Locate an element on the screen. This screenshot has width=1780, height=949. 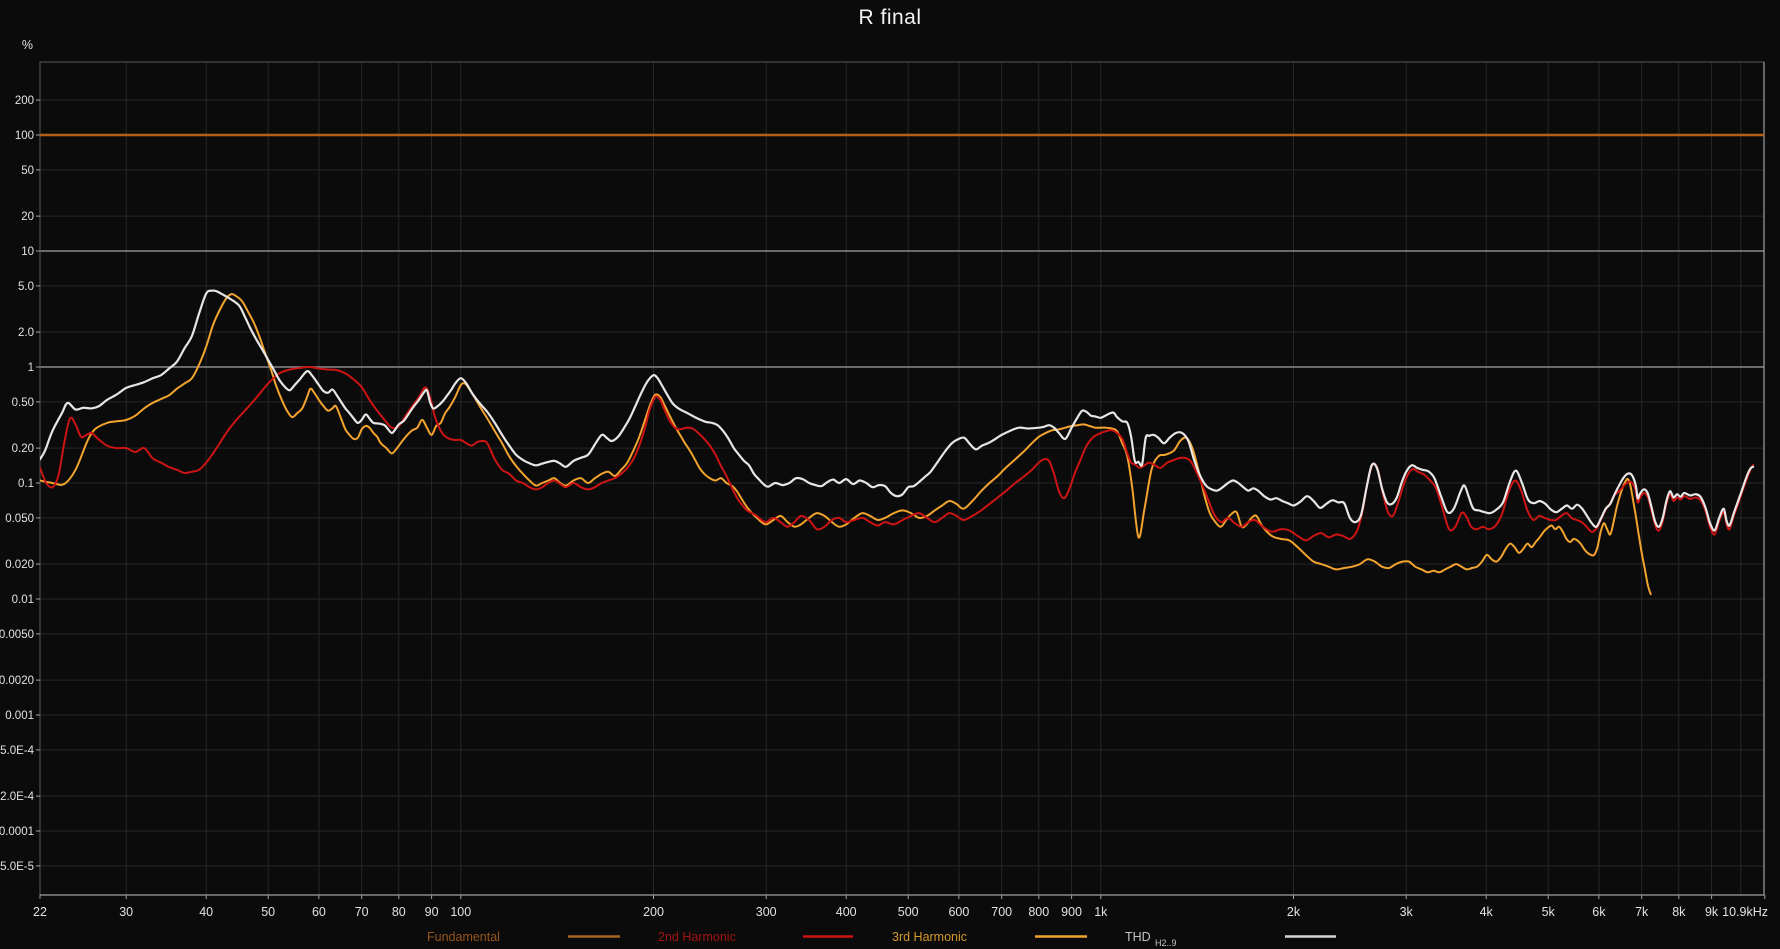
y-tick-label: 2.0E-4 is located at coordinates (17, 797).